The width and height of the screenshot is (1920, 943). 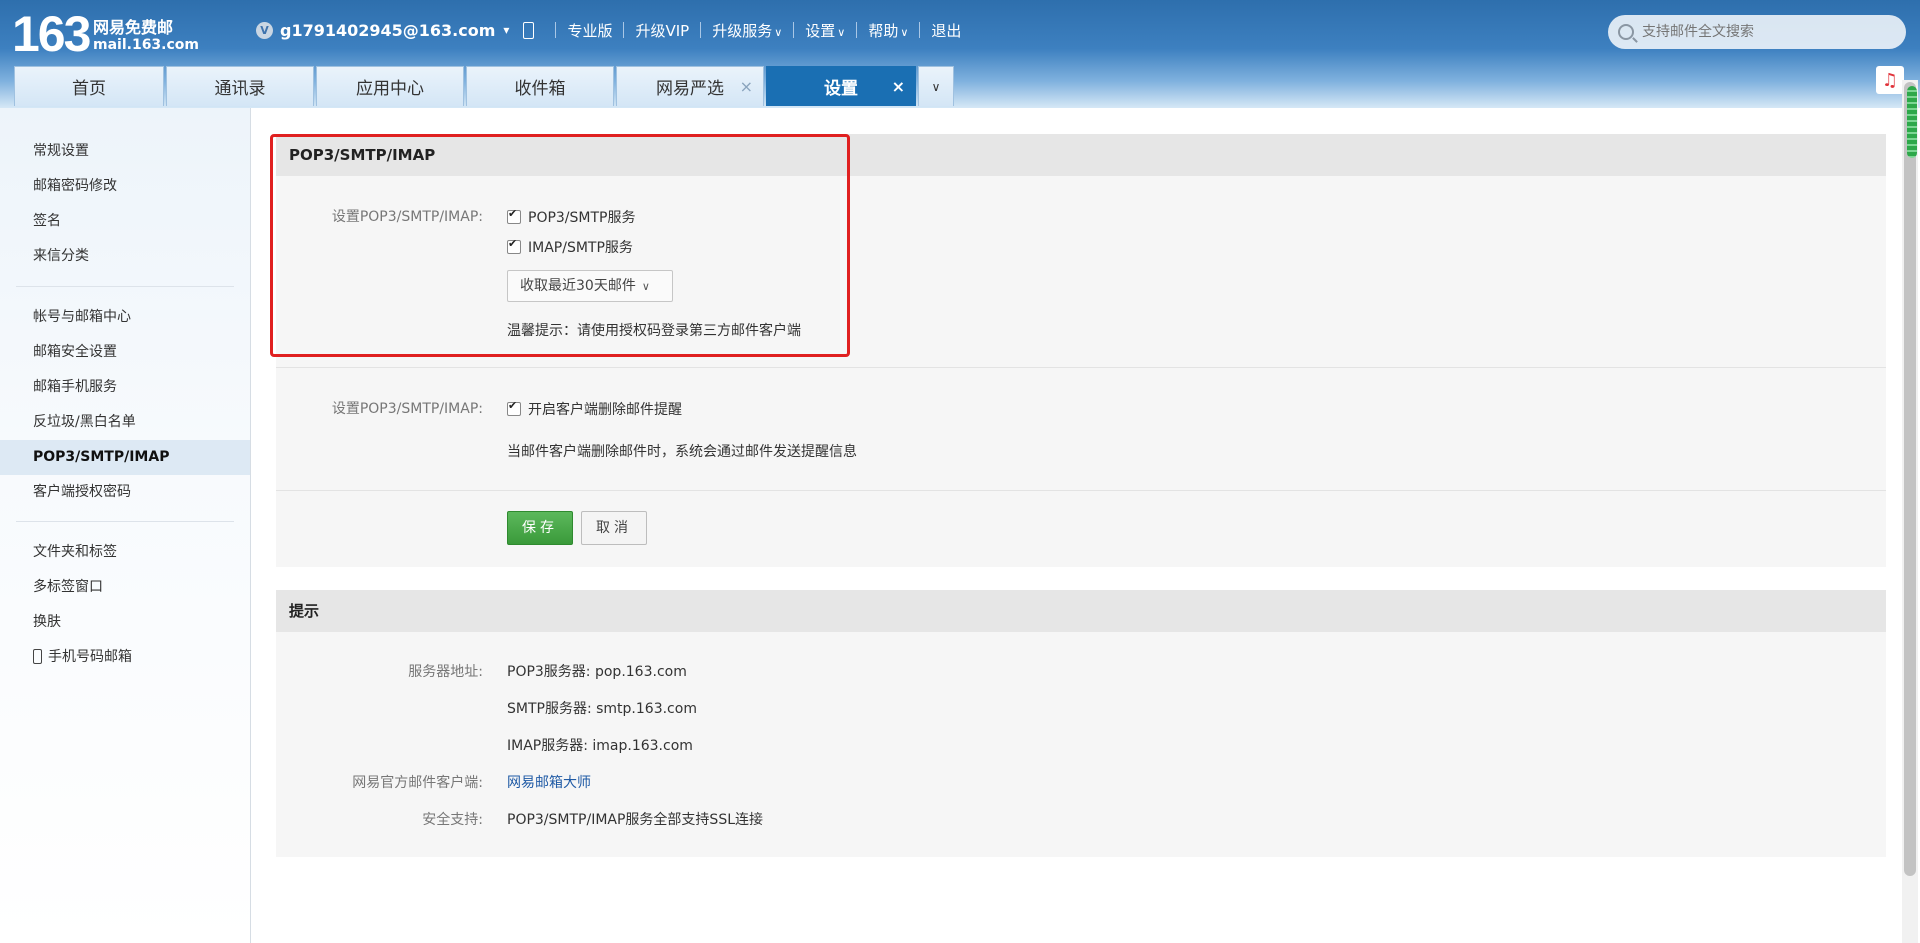 What do you see at coordinates (883, 30) in the screenshot?
I see `nav-help-label: 帮助` at bounding box center [883, 30].